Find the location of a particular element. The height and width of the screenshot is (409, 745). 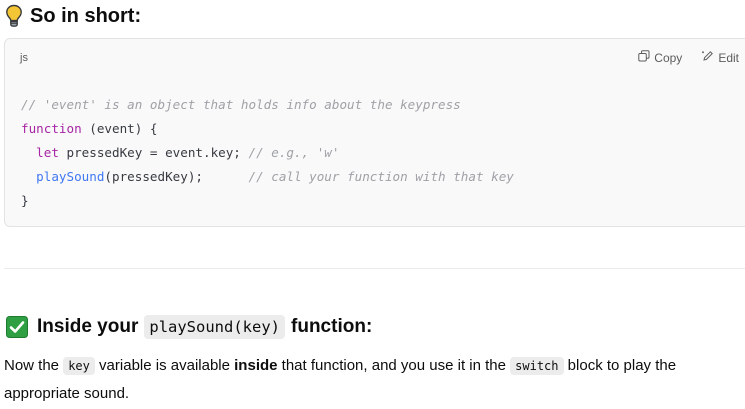

section-heading-short: So in short: is located at coordinates (72, 16).